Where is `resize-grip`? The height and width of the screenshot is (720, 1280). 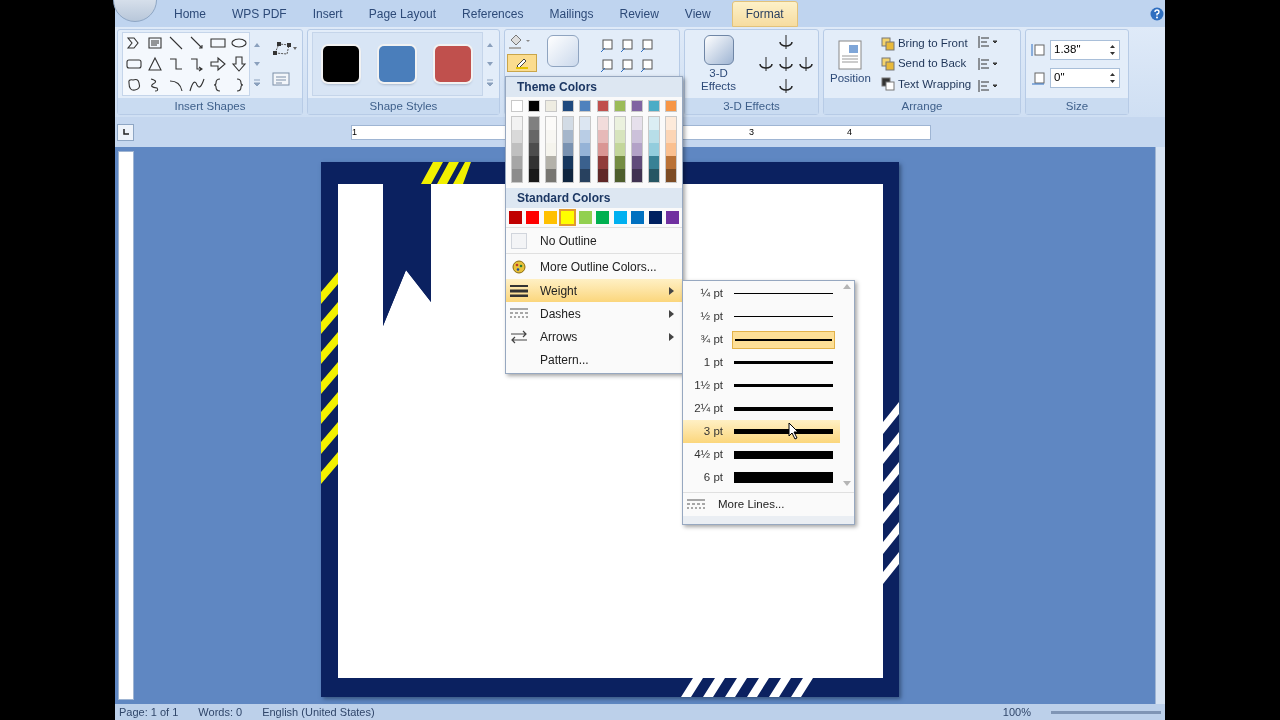 resize-grip is located at coordinates (768, 520).